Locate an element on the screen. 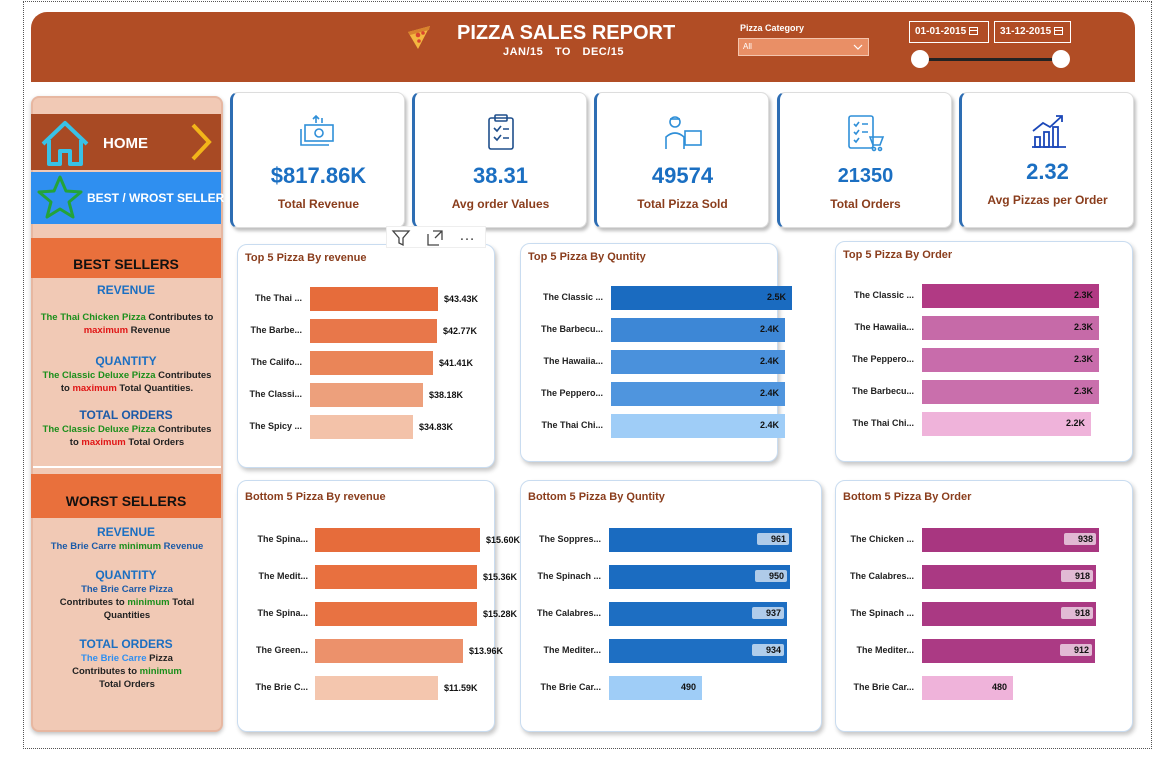 This screenshot has width=1161, height=770. best-worst-nav-label: BEST / WROST SELLER is located at coordinates (156, 198).